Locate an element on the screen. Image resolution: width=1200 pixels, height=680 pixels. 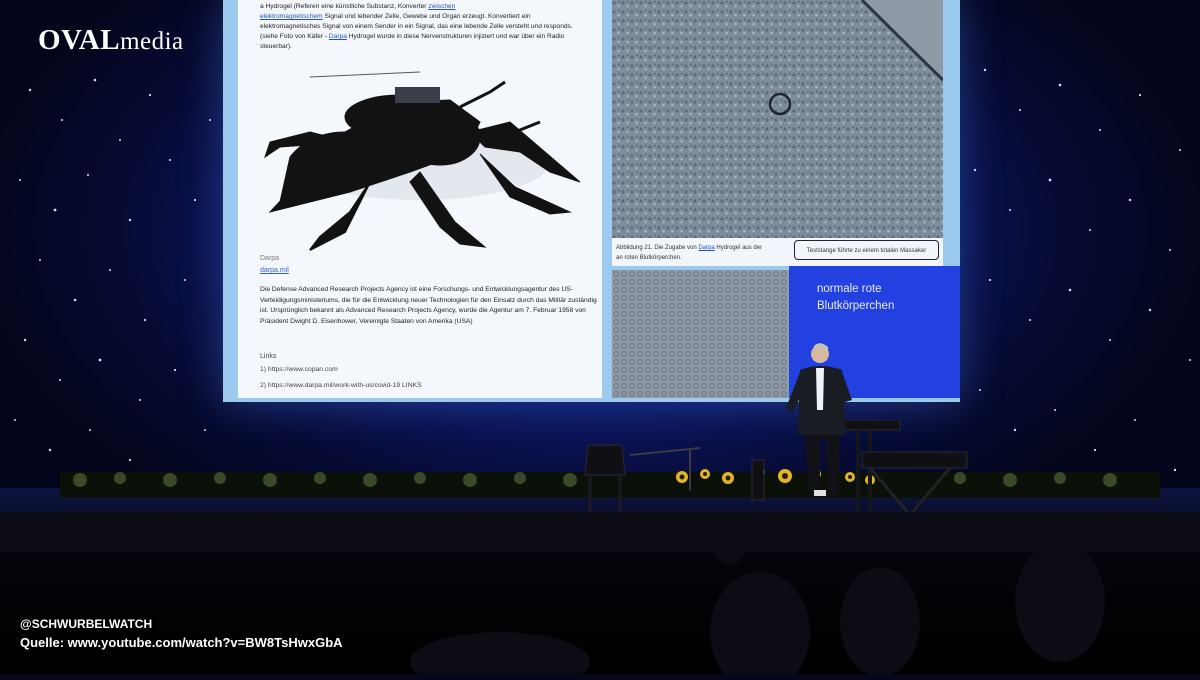
normal-blood-cells-image is located at coordinates (700, 334).